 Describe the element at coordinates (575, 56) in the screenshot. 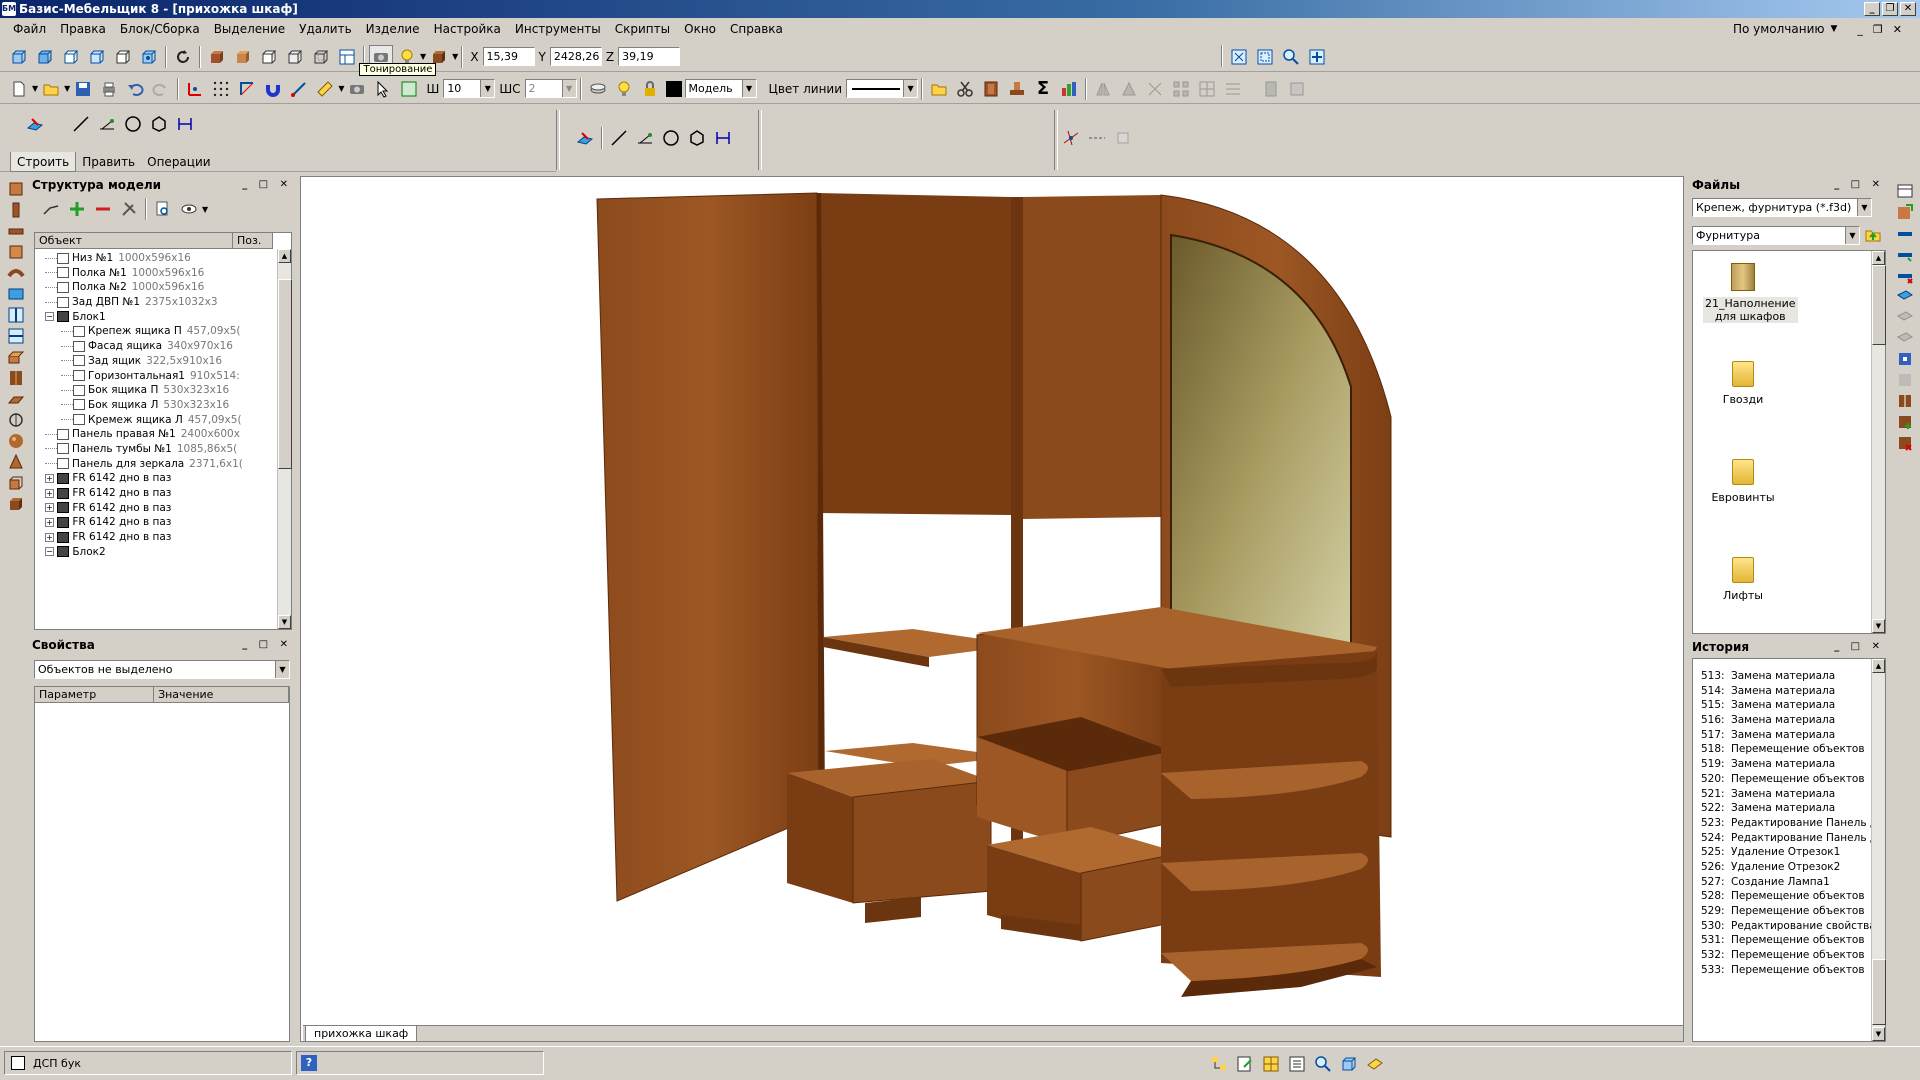

I see `y-coordinate-field: 2428,26` at that location.